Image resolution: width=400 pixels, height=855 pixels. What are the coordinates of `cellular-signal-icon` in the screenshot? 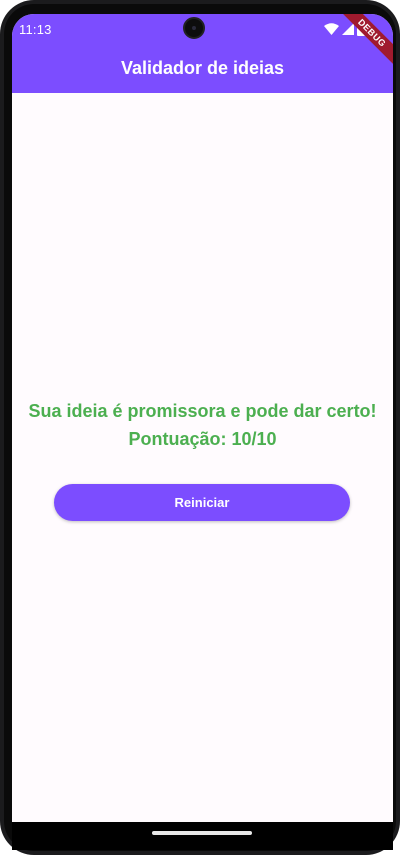 It's located at (348, 29).